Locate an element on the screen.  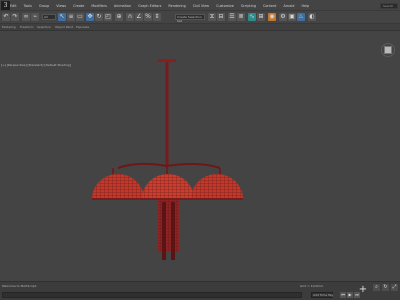
maximize-icon: ⤢ is located at coordinates (394, 287).